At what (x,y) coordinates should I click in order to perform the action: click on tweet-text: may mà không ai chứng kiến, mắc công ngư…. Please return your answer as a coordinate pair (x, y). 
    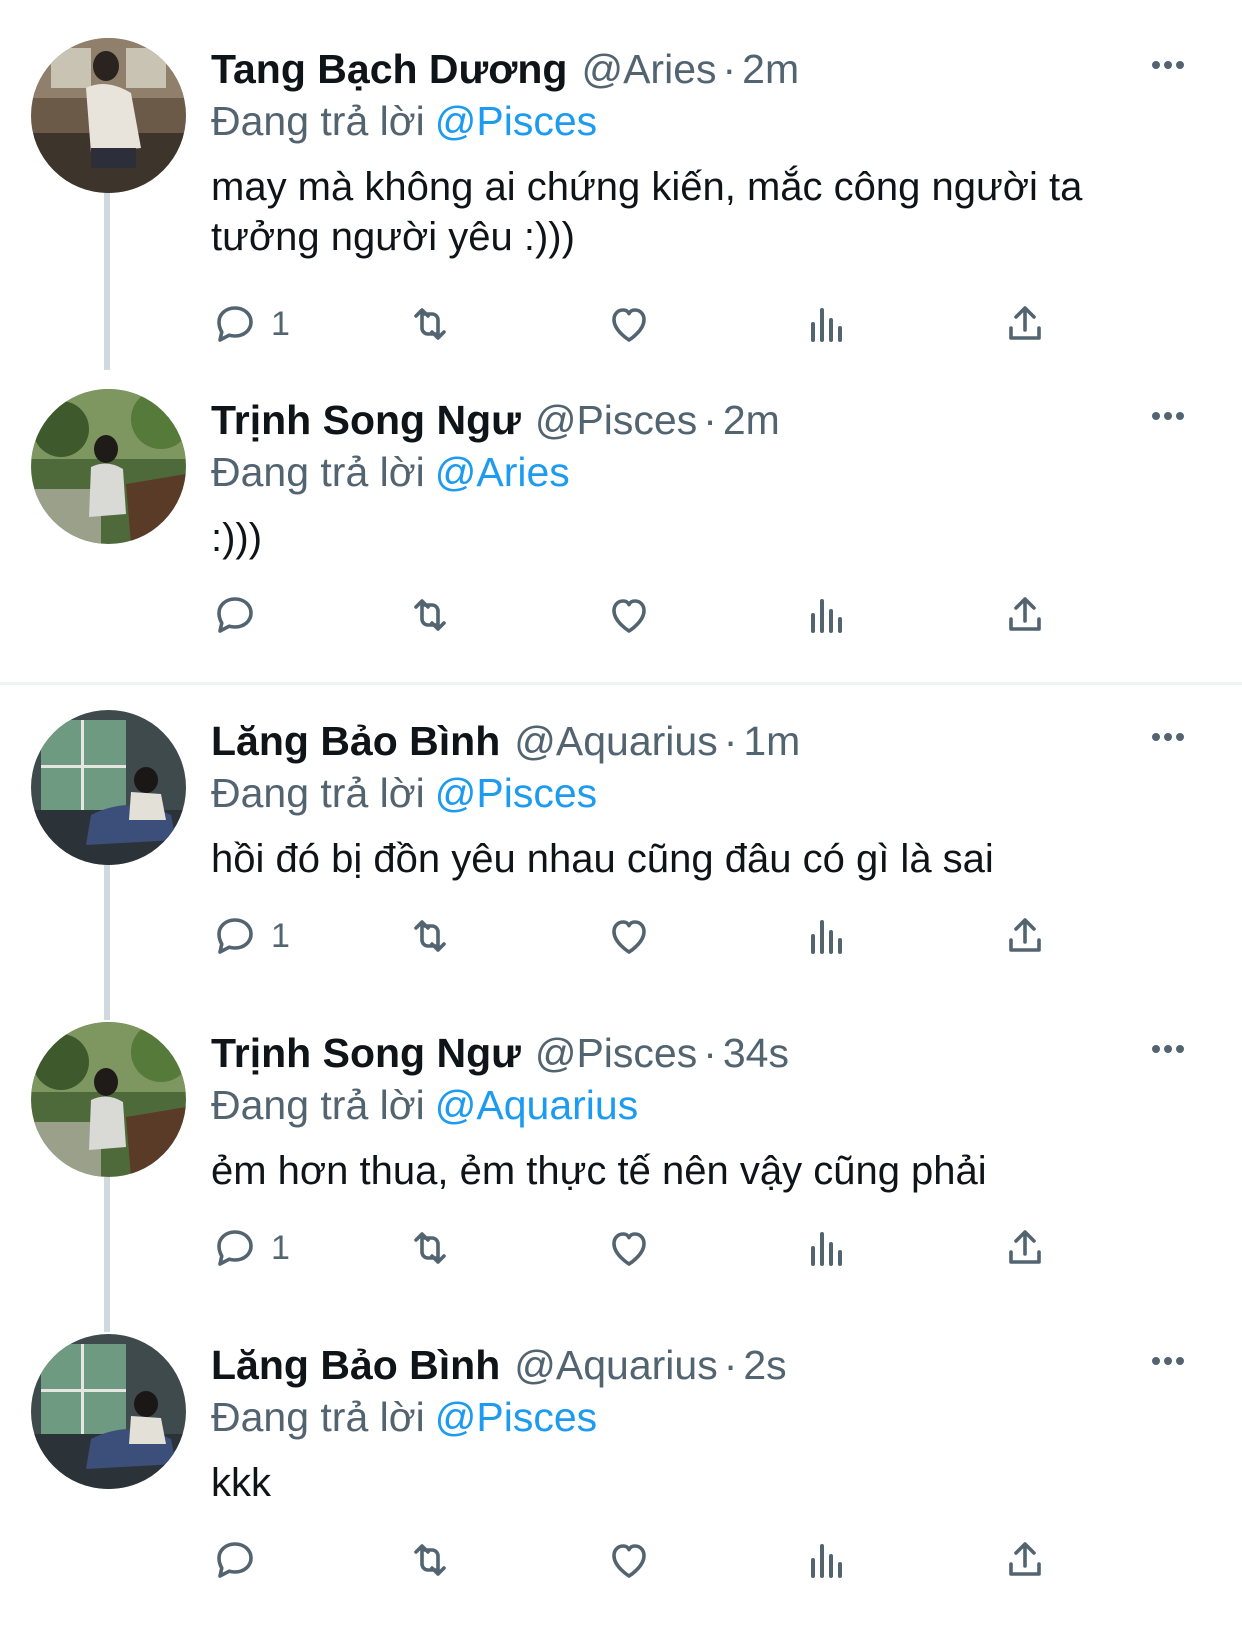
    Looking at the image, I should click on (647, 212).